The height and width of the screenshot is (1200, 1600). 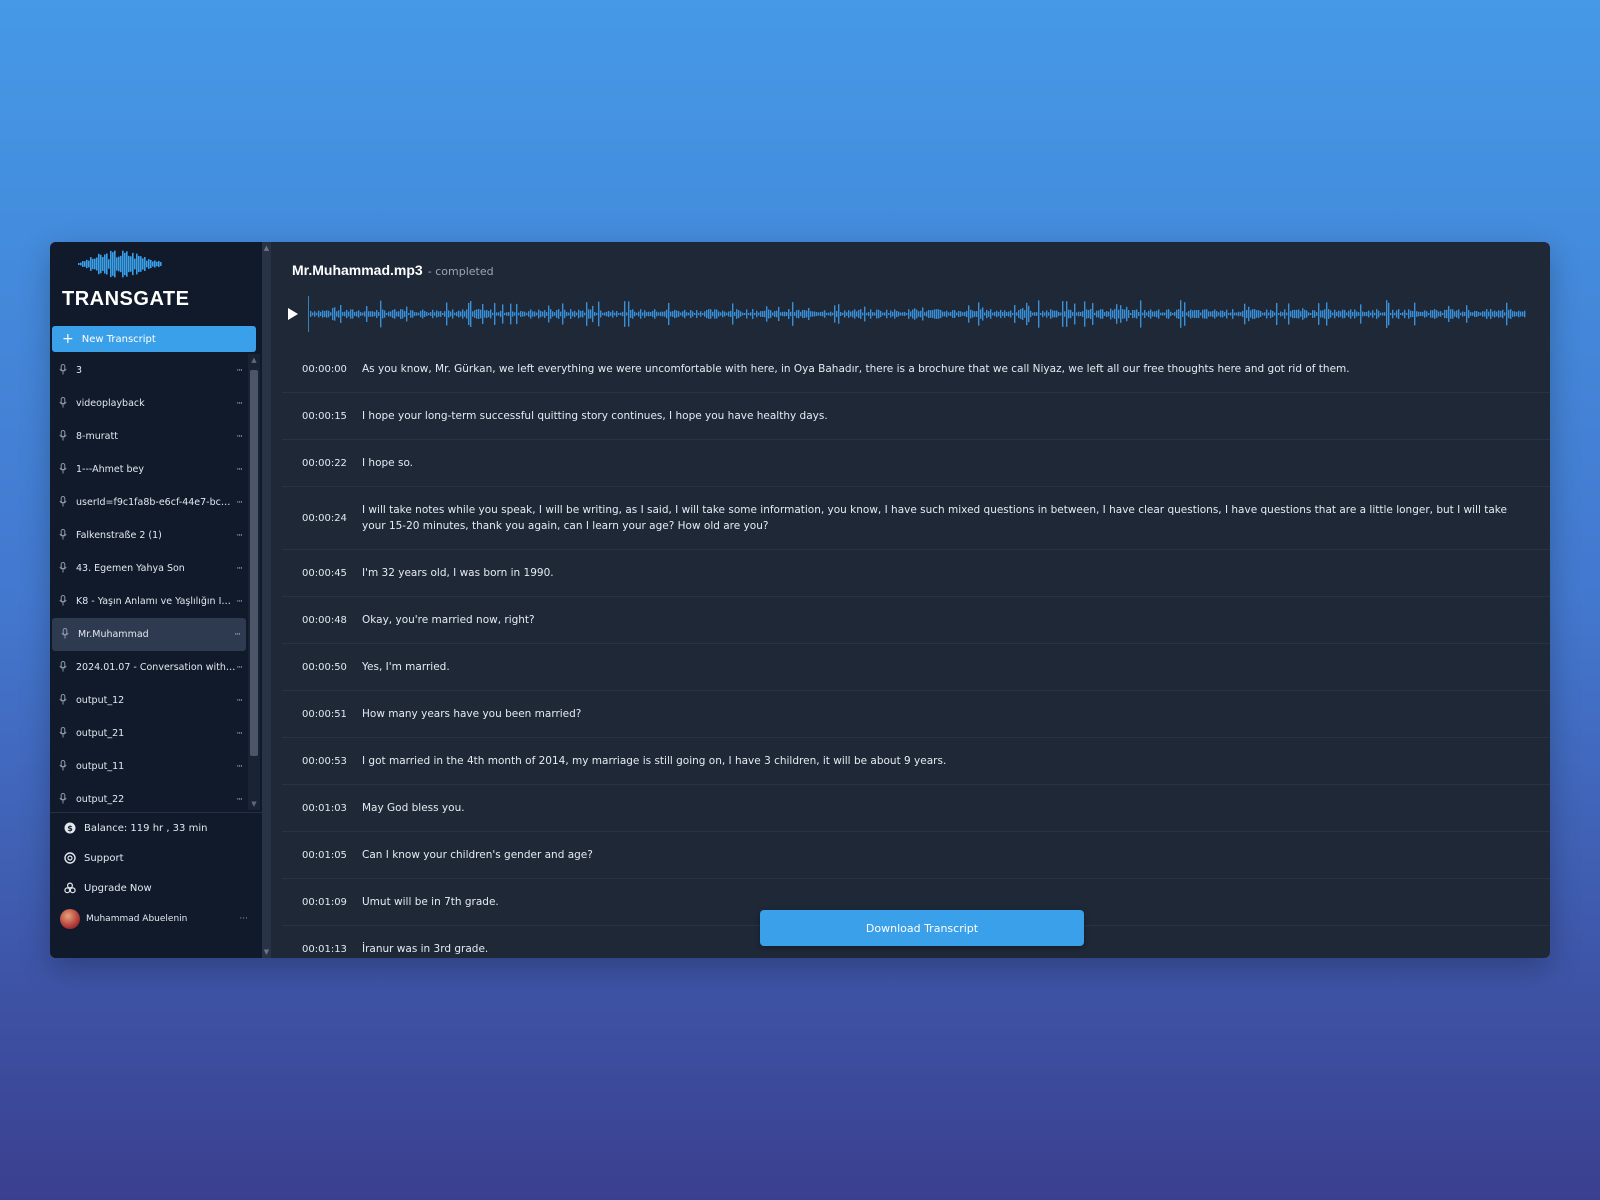 I want to click on segment-timestamp: 00:00:48, so click(x=322, y=620).